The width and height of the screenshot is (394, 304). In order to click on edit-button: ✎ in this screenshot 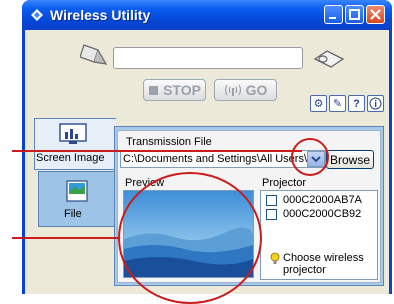, I will do `click(337, 103)`.